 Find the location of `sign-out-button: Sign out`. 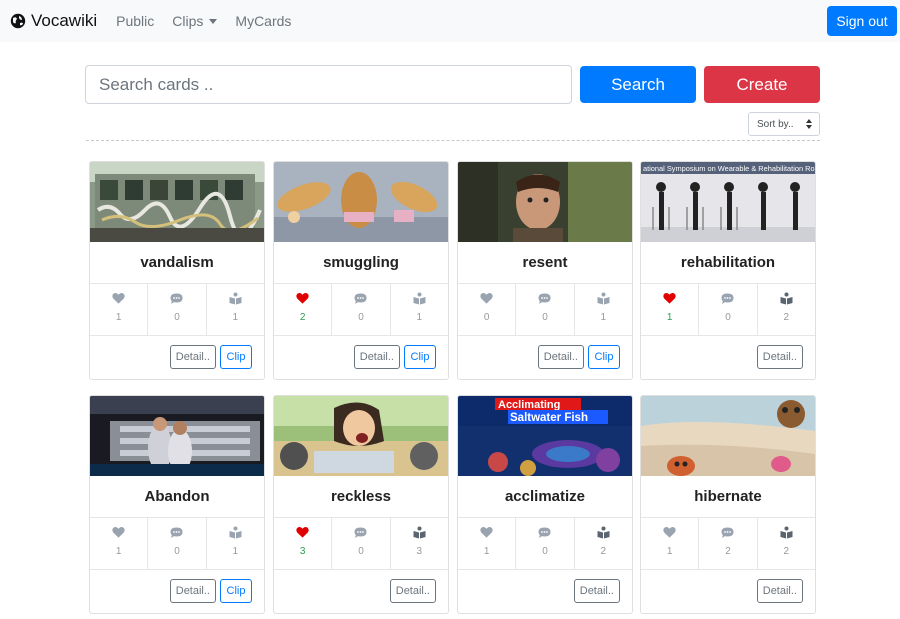

sign-out-button: Sign out is located at coordinates (862, 21).